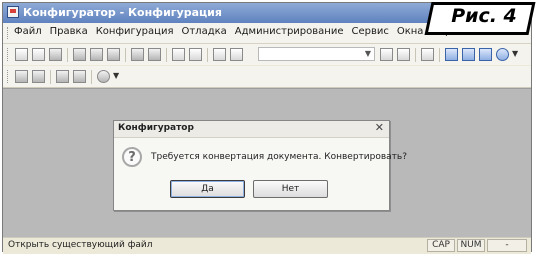  What do you see at coordinates (79, 54) in the screenshot?
I see `cut-icon` at bounding box center [79, 54].